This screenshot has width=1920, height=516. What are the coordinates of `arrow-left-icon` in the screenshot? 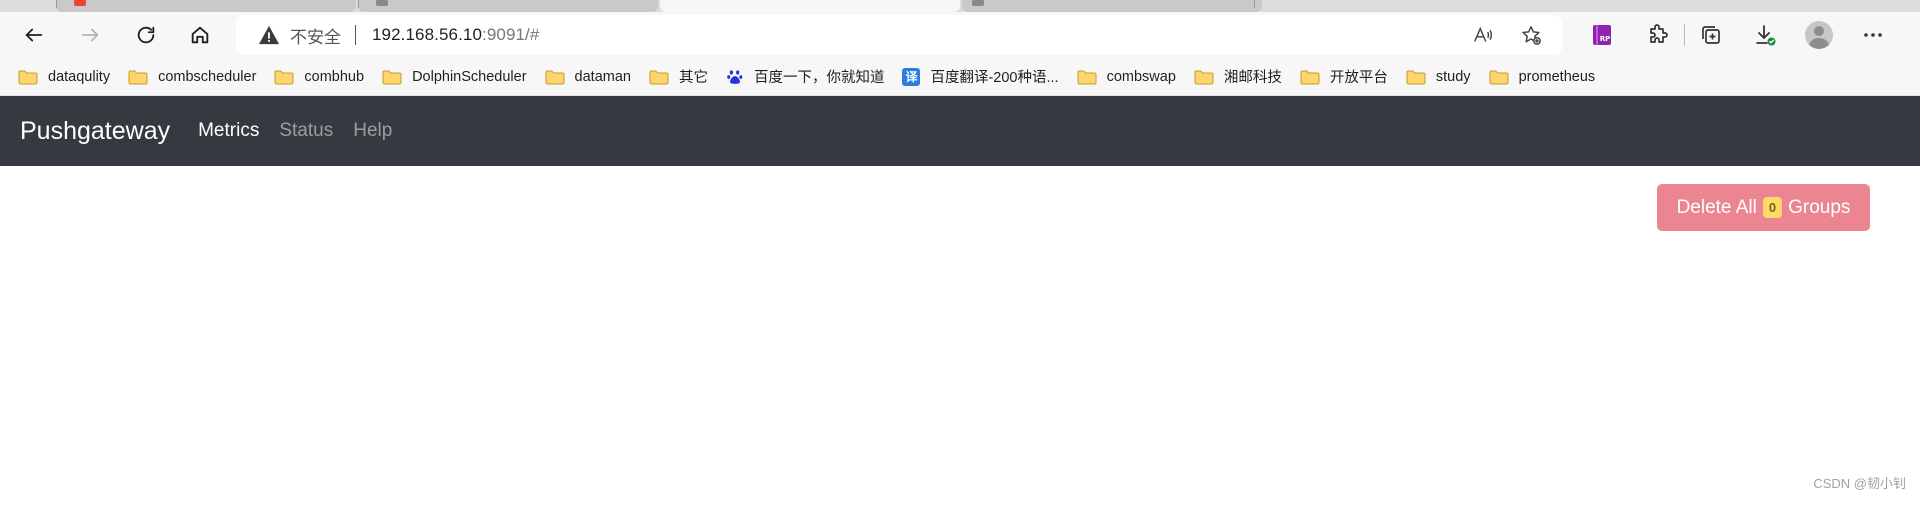 It's located at (34, 35).